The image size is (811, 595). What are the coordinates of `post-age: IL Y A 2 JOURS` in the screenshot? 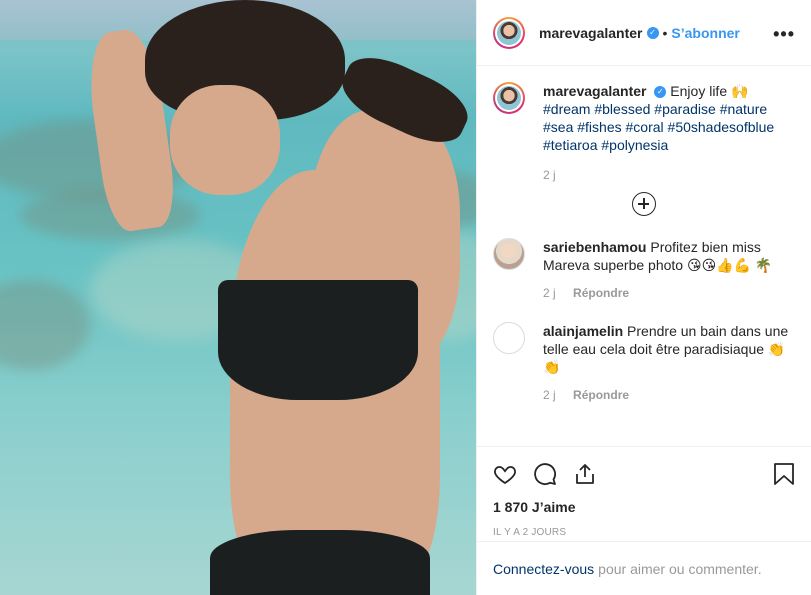 It's located at (644, 532).